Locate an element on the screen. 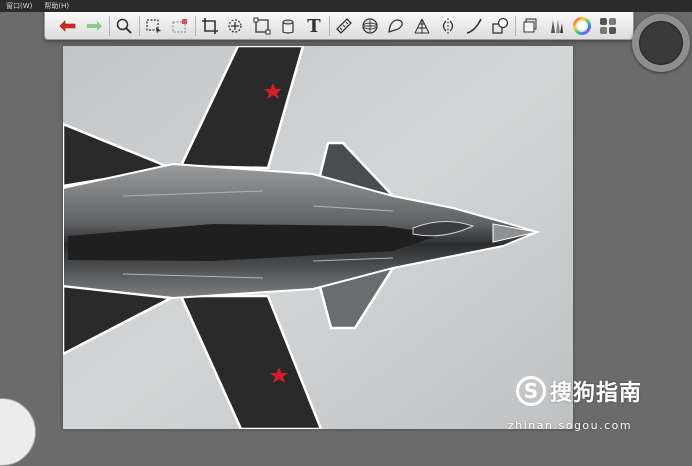 The width and height of the screenshot is (692, 466). menu-window: 窗口(W) is located at coordinates (19, 6).